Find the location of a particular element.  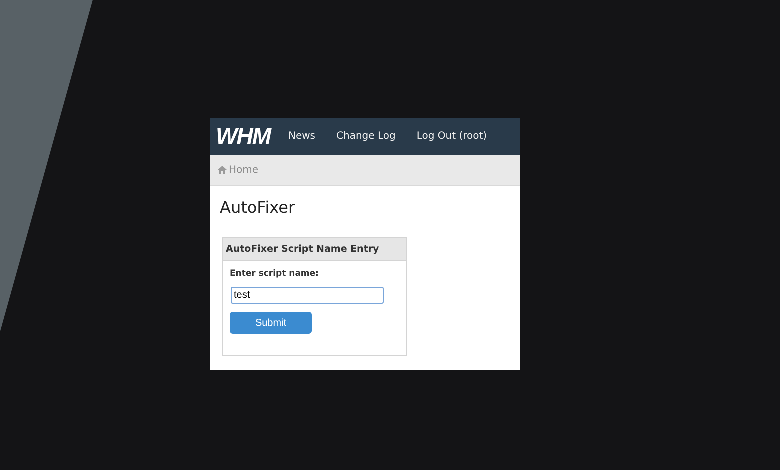

logo: WHM is located at coordinates (243, 136).